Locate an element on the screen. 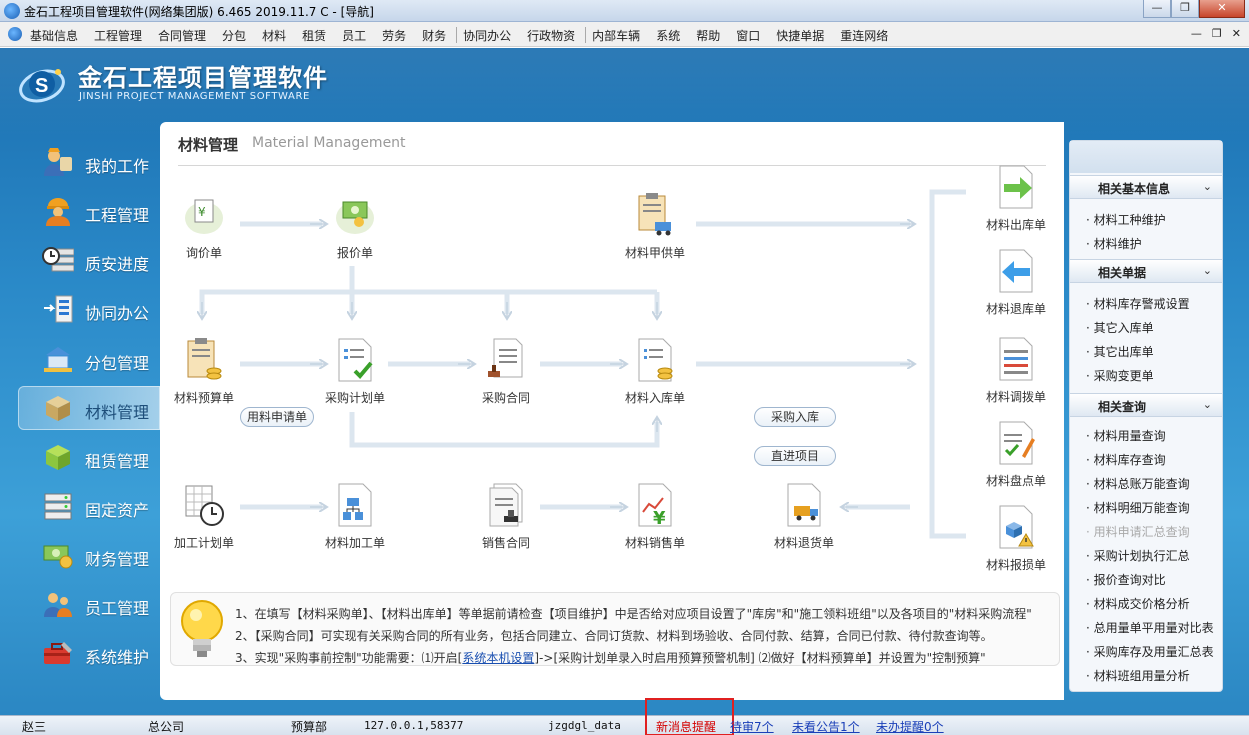  link-detail-query: · 材料明细万能查询 is located at coordinates (1138, 507).